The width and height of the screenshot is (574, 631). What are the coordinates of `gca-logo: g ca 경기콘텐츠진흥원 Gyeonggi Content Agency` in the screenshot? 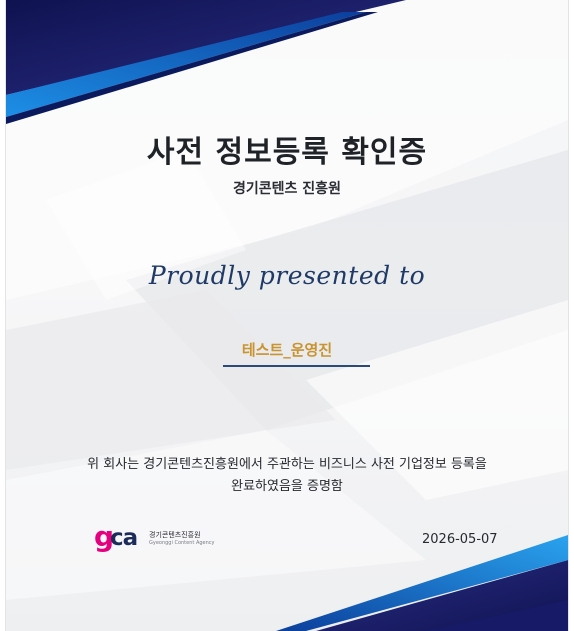 It's located at (164, 538).